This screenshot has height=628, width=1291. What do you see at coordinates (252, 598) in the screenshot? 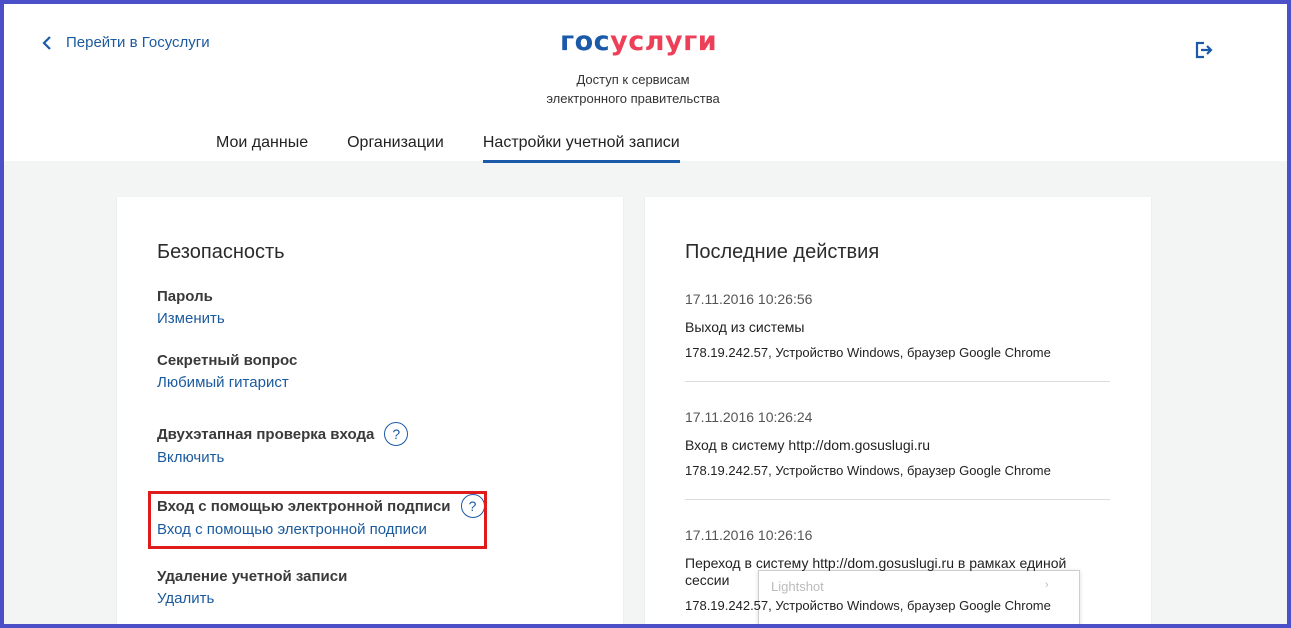
I see `delete-account-link: Удалить` at bounding box center [252, 598].